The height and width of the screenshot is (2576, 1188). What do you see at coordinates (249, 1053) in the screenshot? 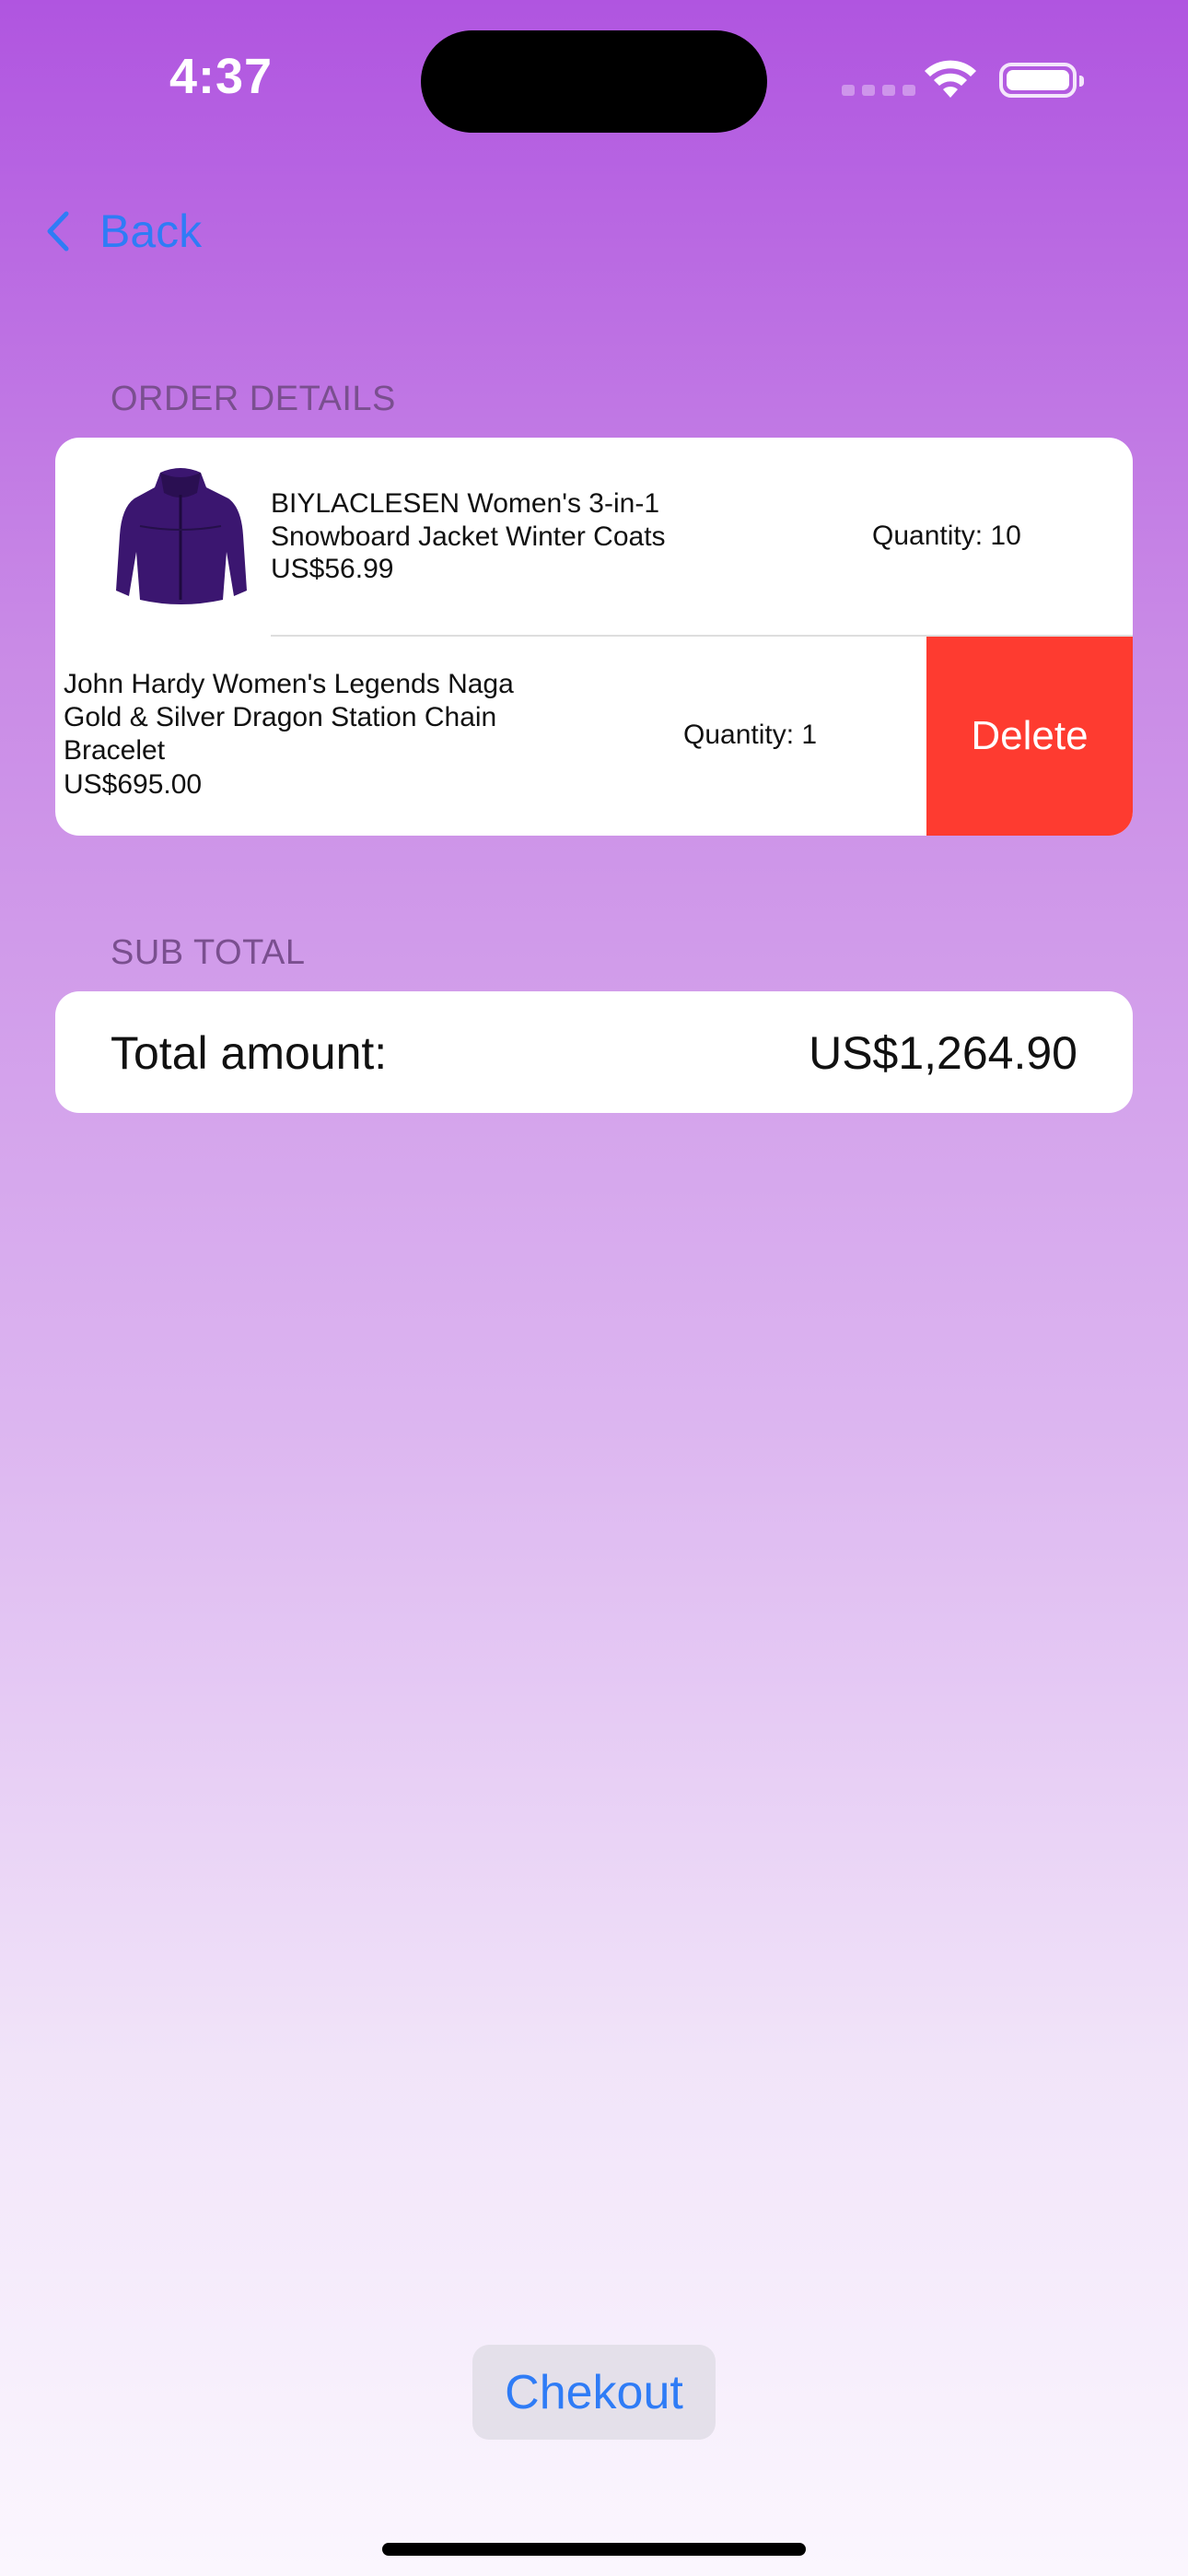
I see `total-amount-label: Total amount:` at bounding box center [249, 1053].